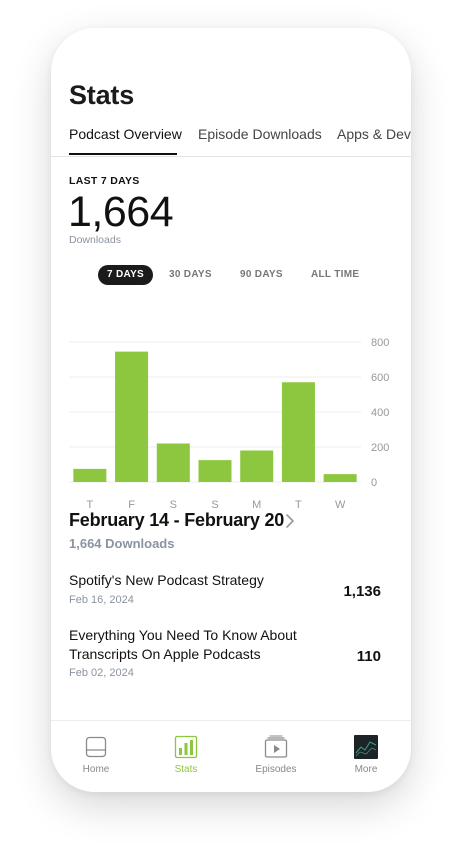 The height and width of the screenshot is (863, 474). Describe the element at coordinates (276, 746) in the screenshot. I see `episodes-icon` at that location.